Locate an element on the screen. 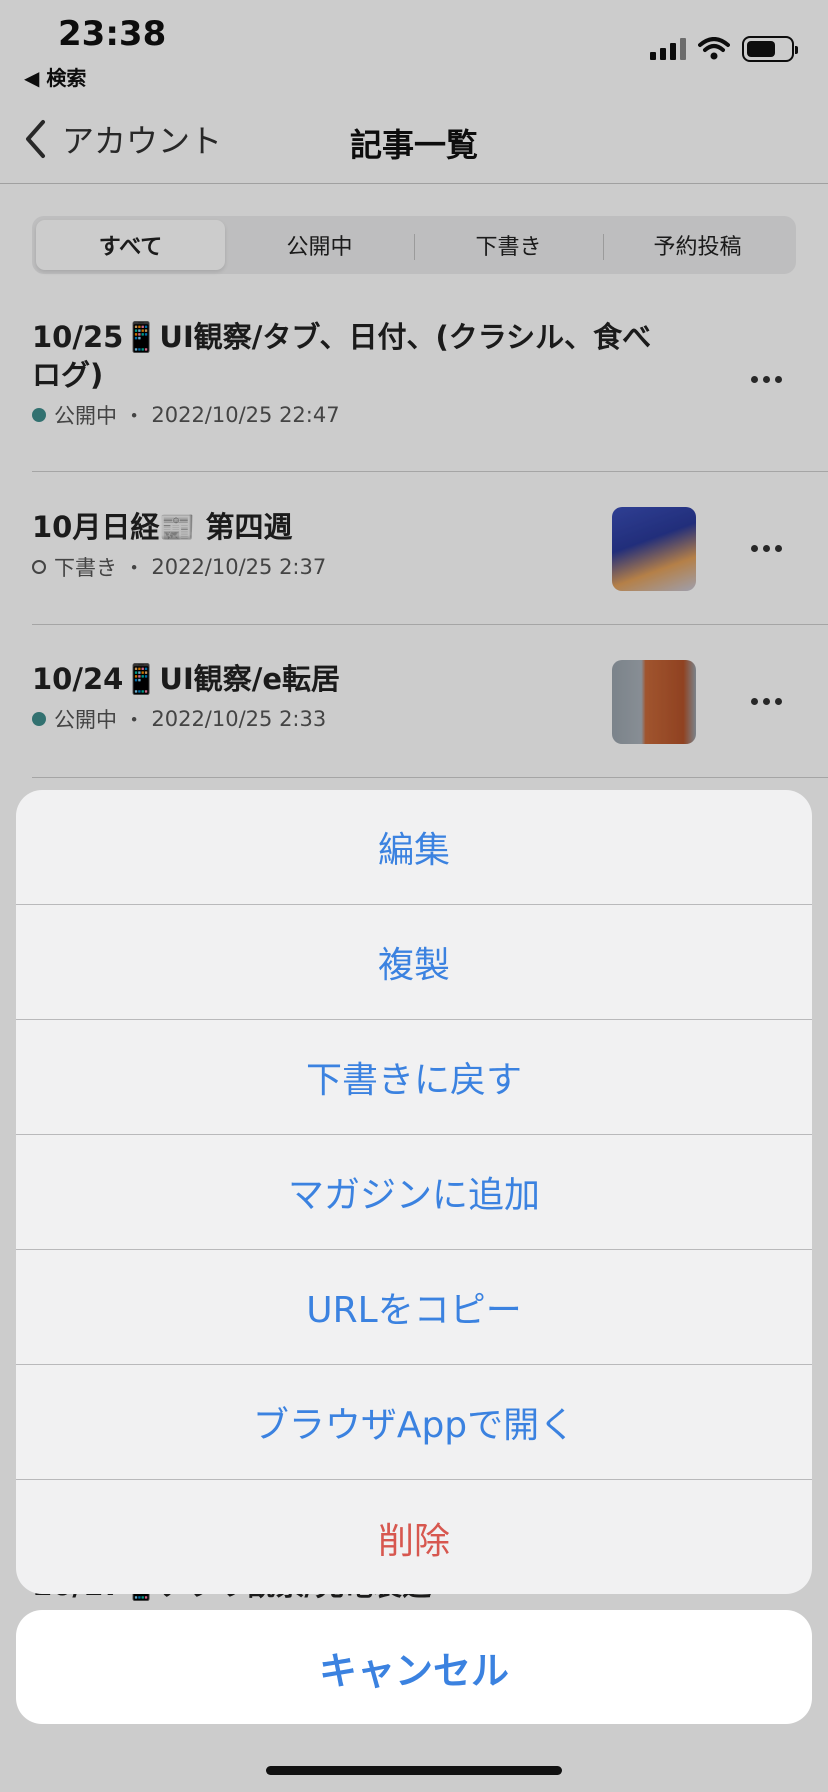 This screenshot has height=1792, width=828. home-indicator is located at coordinates (414, 1770).